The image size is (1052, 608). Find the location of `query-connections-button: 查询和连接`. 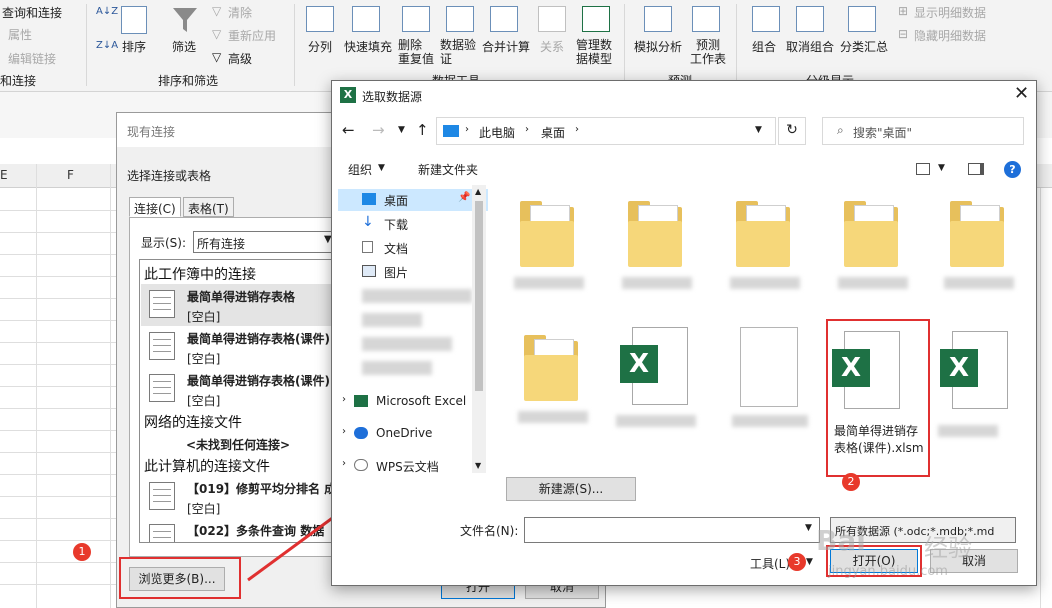

query-connections-button: 查询和连接 is located at coordinates (32, 12).